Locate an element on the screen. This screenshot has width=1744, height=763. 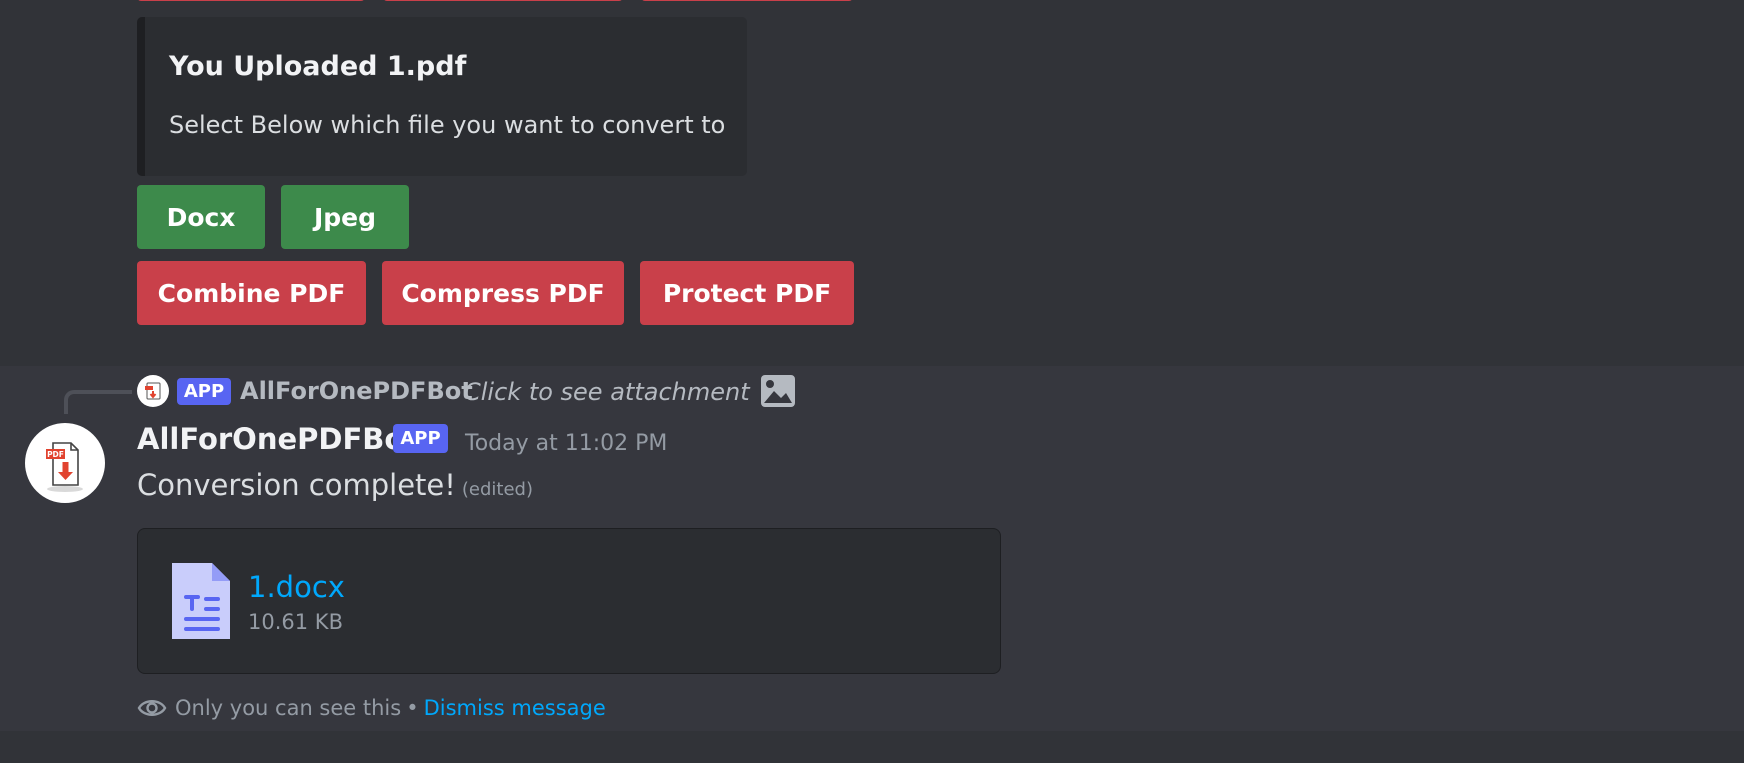
compress-pdf-button: Compress PDF is located at coordinates (503, 293).